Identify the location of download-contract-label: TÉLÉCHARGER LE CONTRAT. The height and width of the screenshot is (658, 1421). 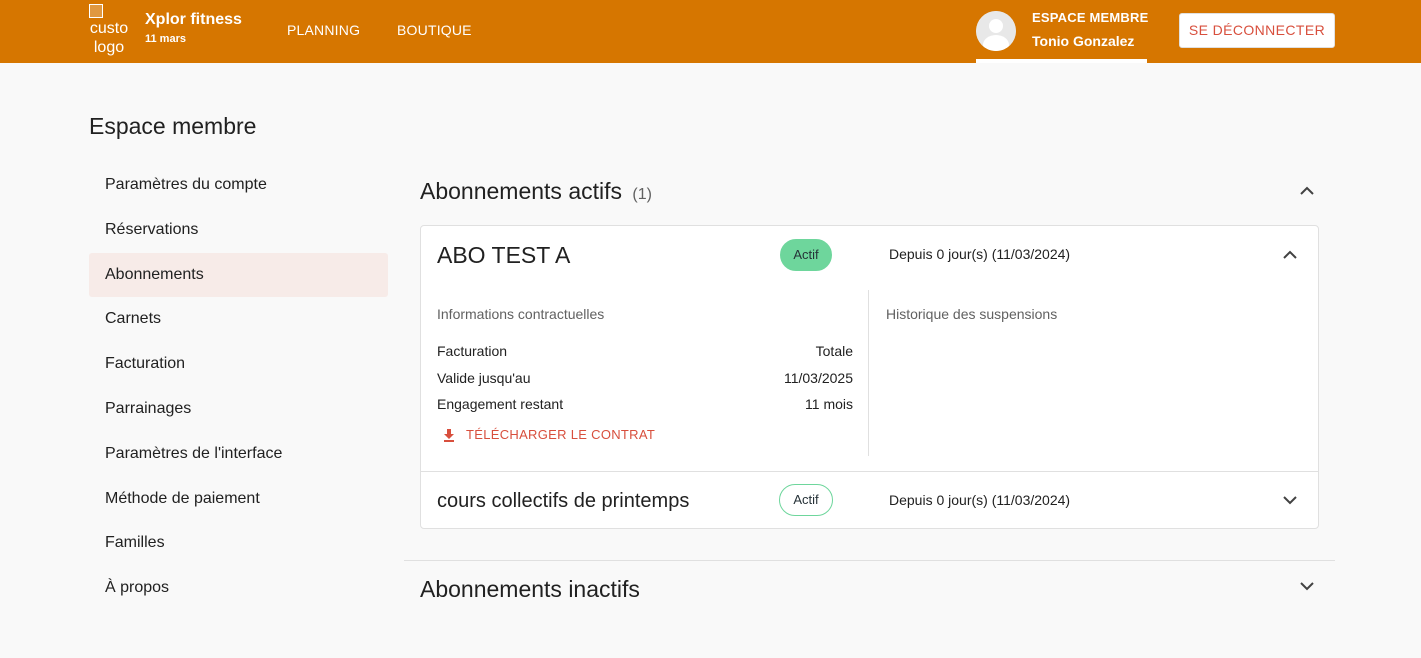
(561, 434).